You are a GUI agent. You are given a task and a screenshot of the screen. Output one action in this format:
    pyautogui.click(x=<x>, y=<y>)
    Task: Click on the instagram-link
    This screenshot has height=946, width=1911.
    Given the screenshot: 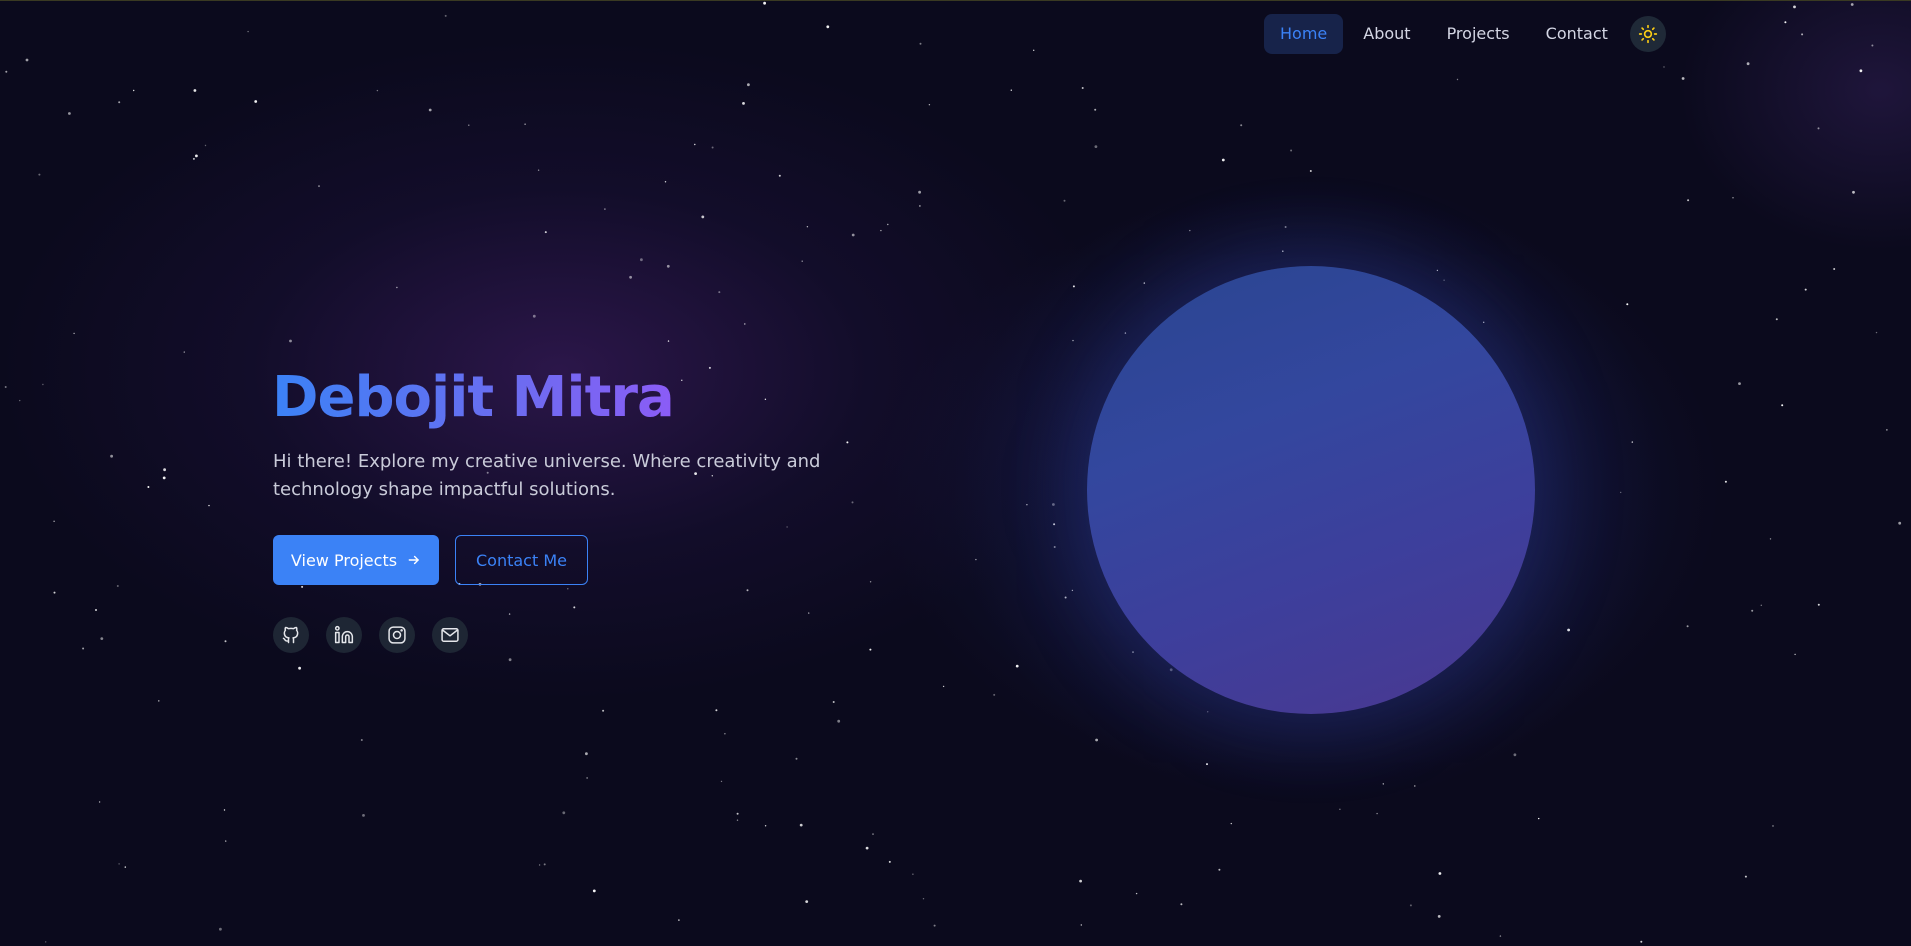 What is the action you would take?
    pyautogui.click(x=397, y=635)
    